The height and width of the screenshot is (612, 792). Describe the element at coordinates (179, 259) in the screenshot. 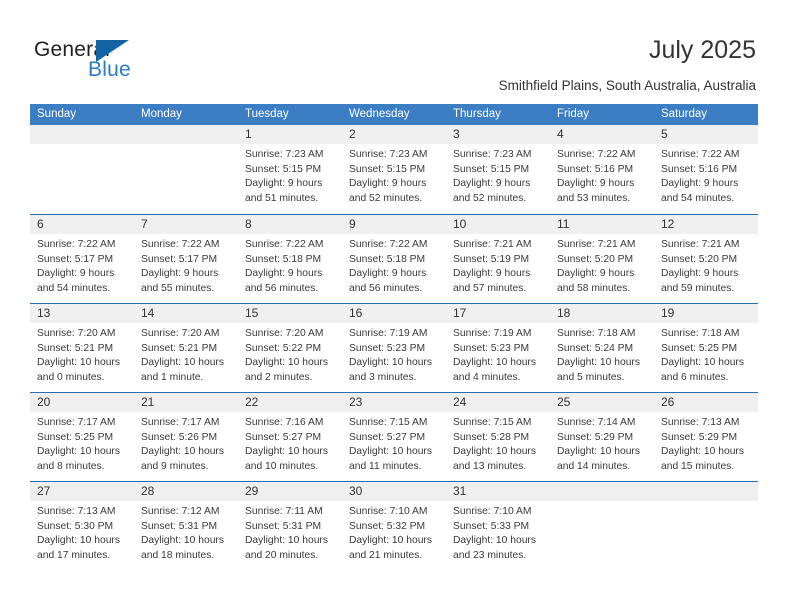

I see `day-detail-line: Sunset: 5:17 PM` at that location.